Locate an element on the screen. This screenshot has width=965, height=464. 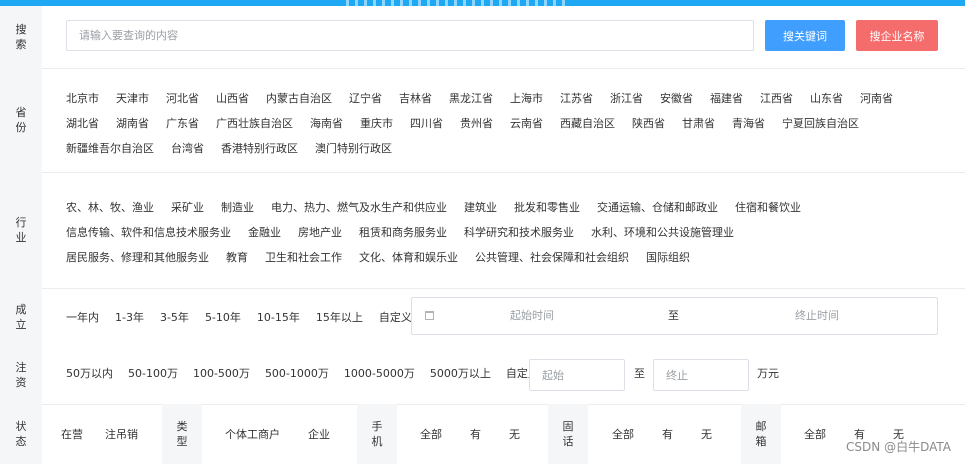
established-end-date: 终止时间 is located at coordinates (817, 316).